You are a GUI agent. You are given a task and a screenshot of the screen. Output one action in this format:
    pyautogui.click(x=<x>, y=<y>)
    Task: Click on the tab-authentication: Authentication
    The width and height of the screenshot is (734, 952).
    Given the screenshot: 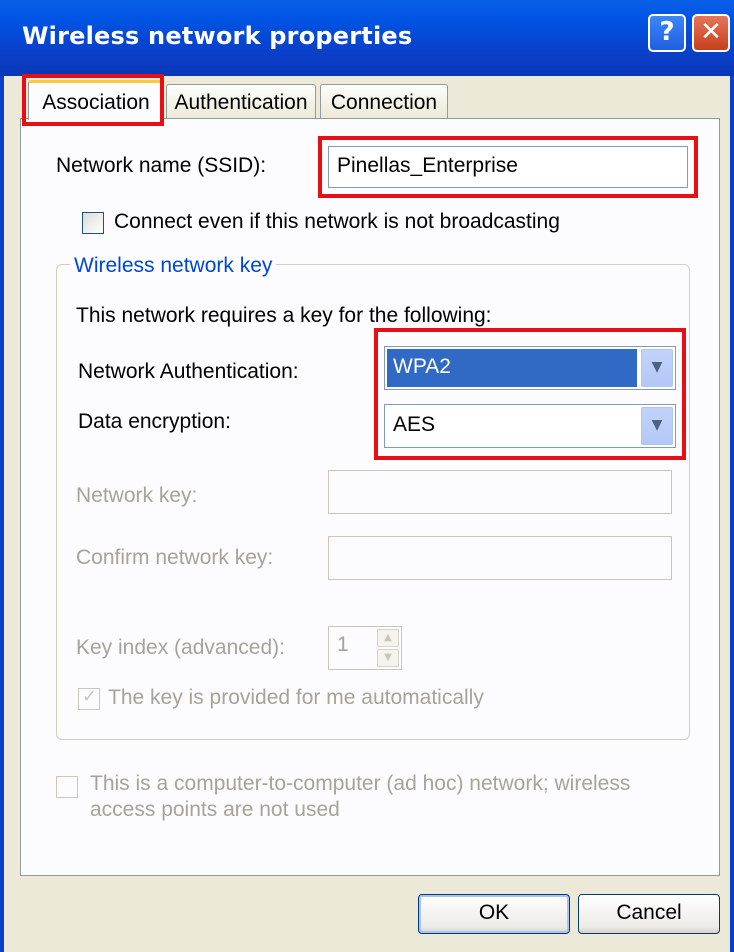 What is the action you would take?
    pyautogui.click(x=241, y=101)
    